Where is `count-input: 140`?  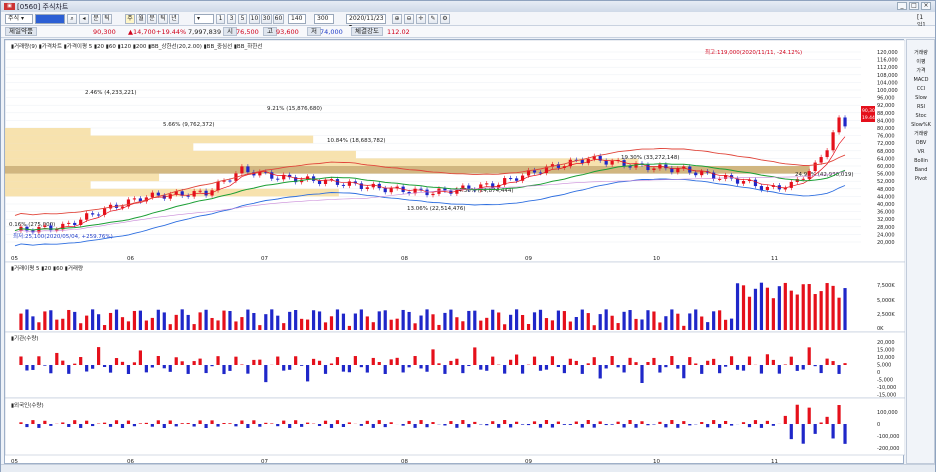 count-input: 140 is located at coordinates (297, 19).